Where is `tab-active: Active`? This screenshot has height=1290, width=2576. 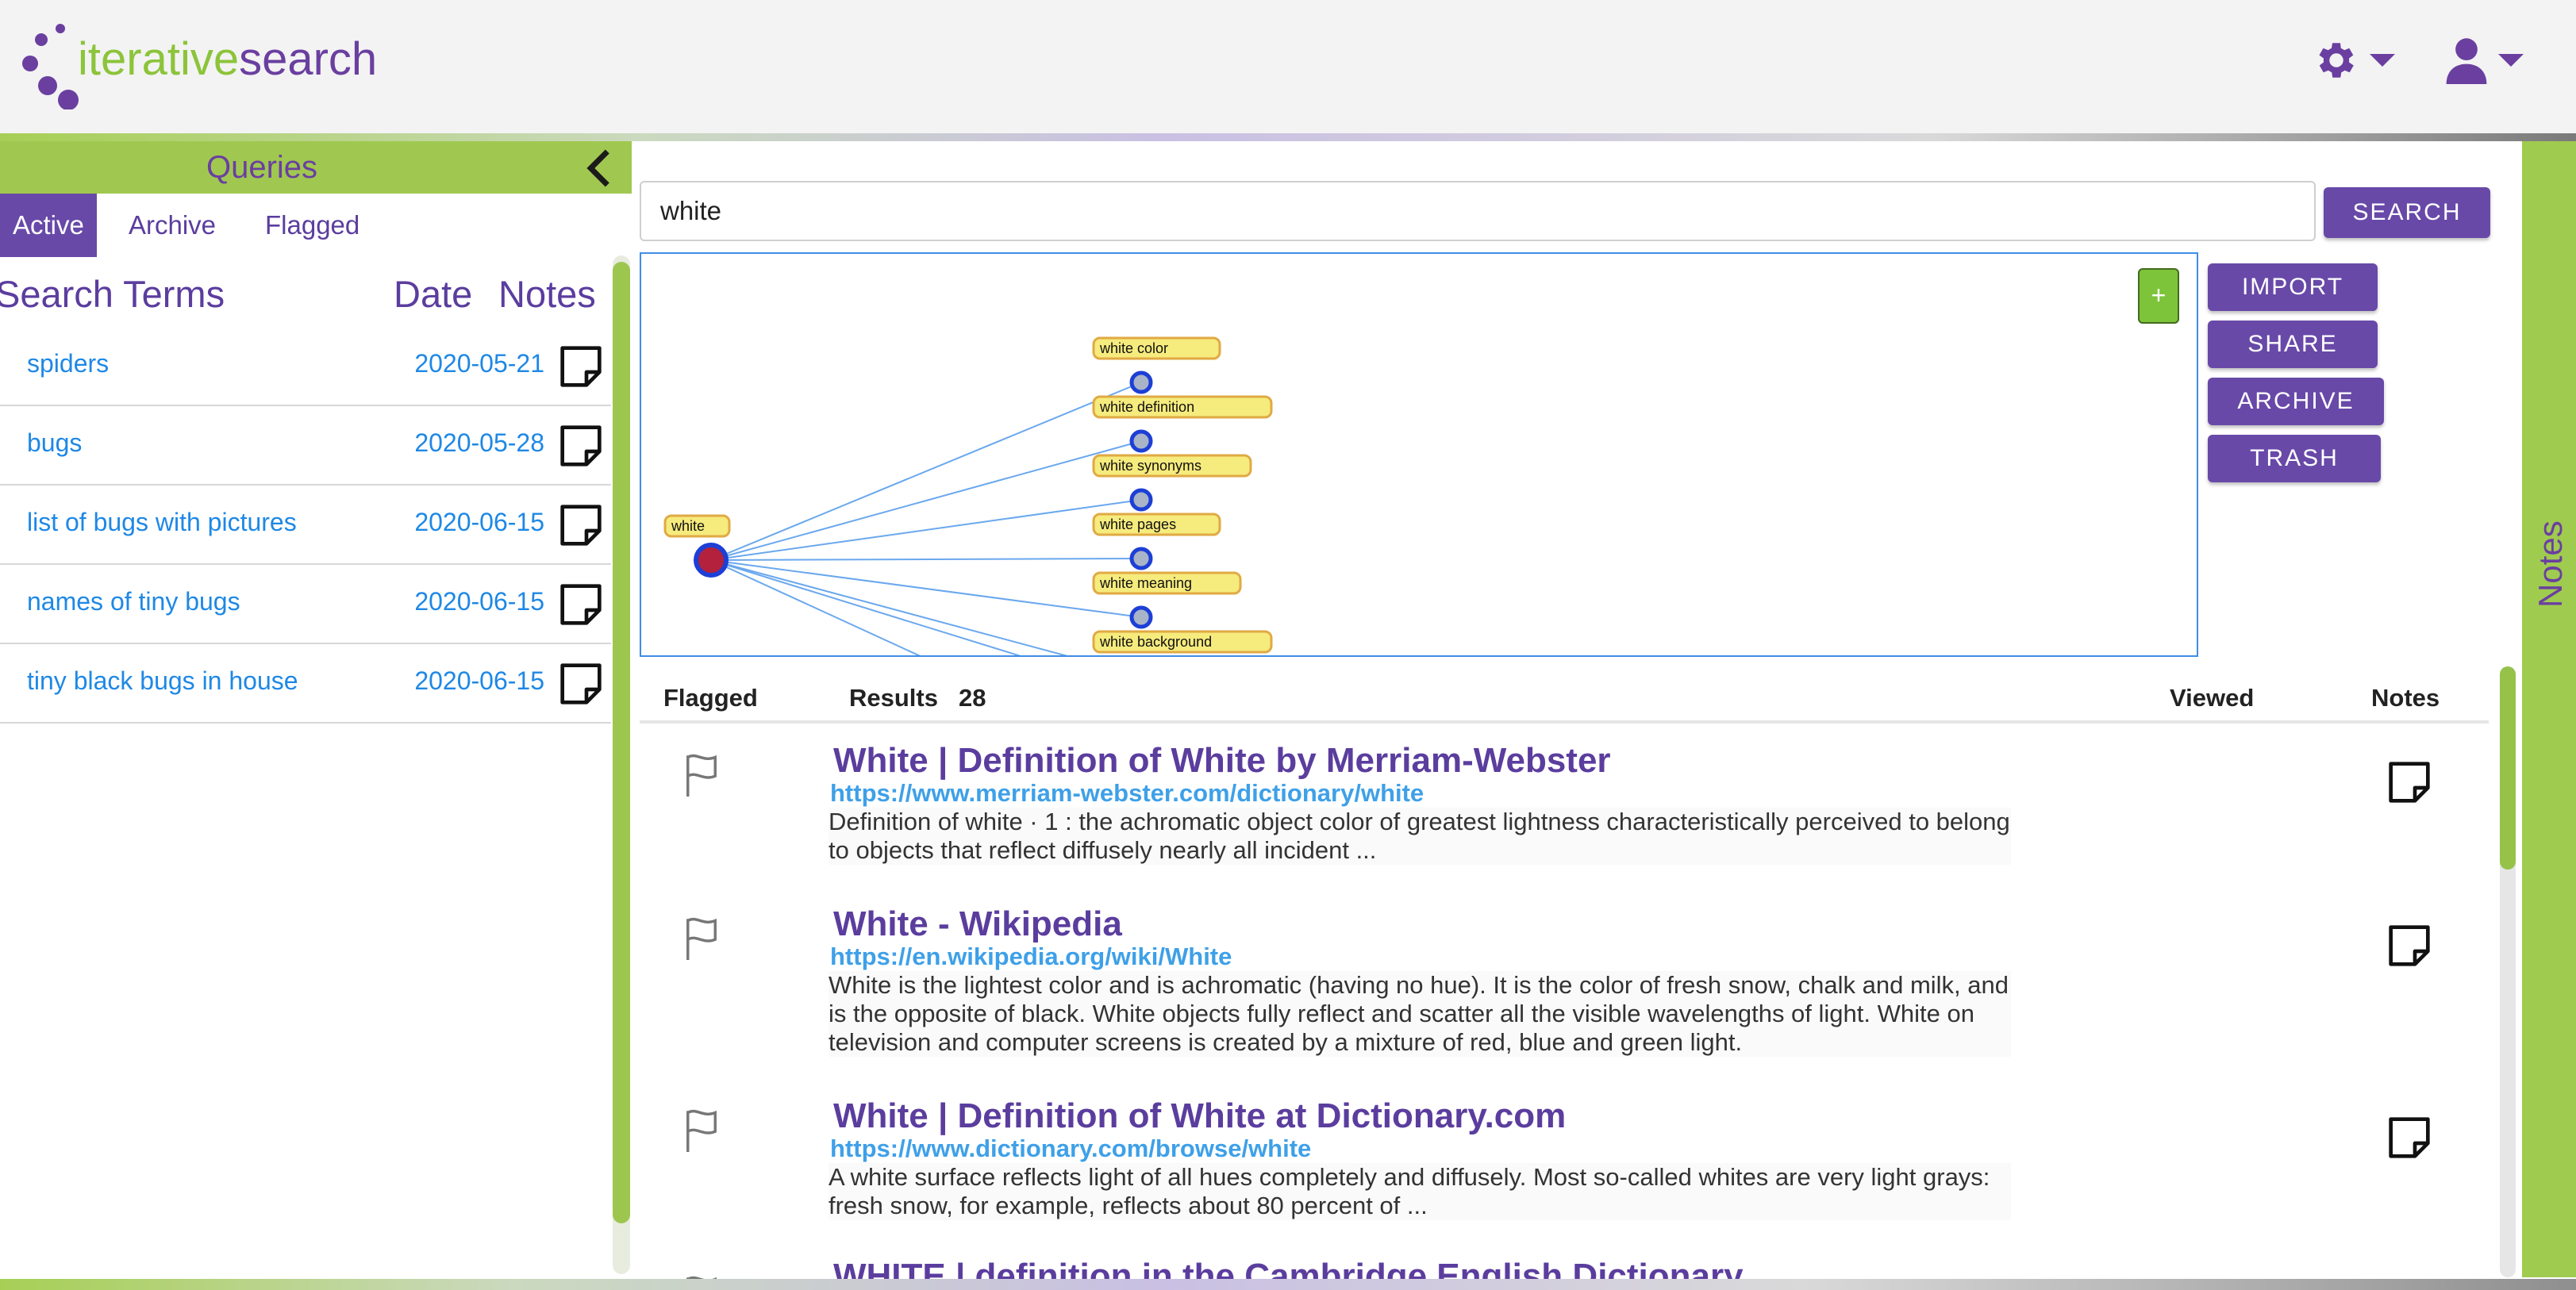 tab-active: Active is located at coordinates (48, 226).